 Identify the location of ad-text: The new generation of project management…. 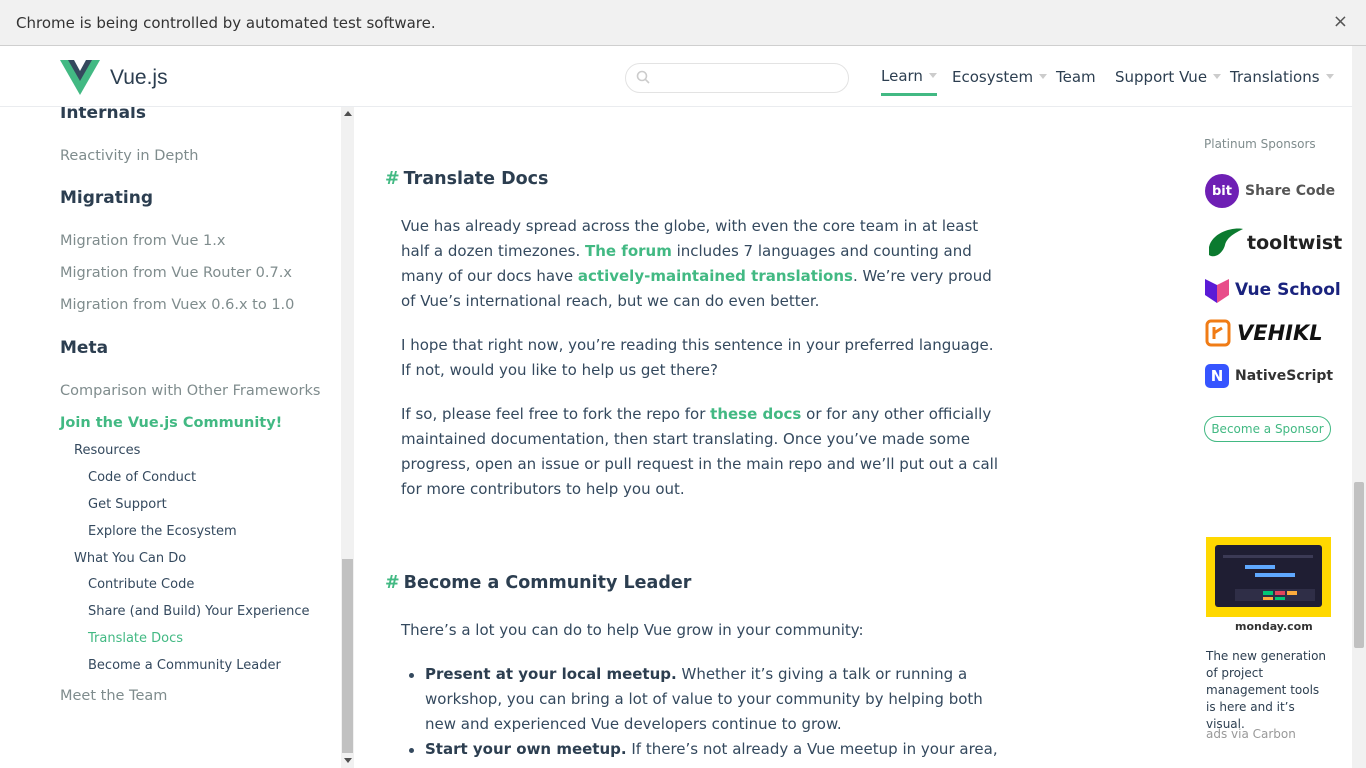
(1268, 690).